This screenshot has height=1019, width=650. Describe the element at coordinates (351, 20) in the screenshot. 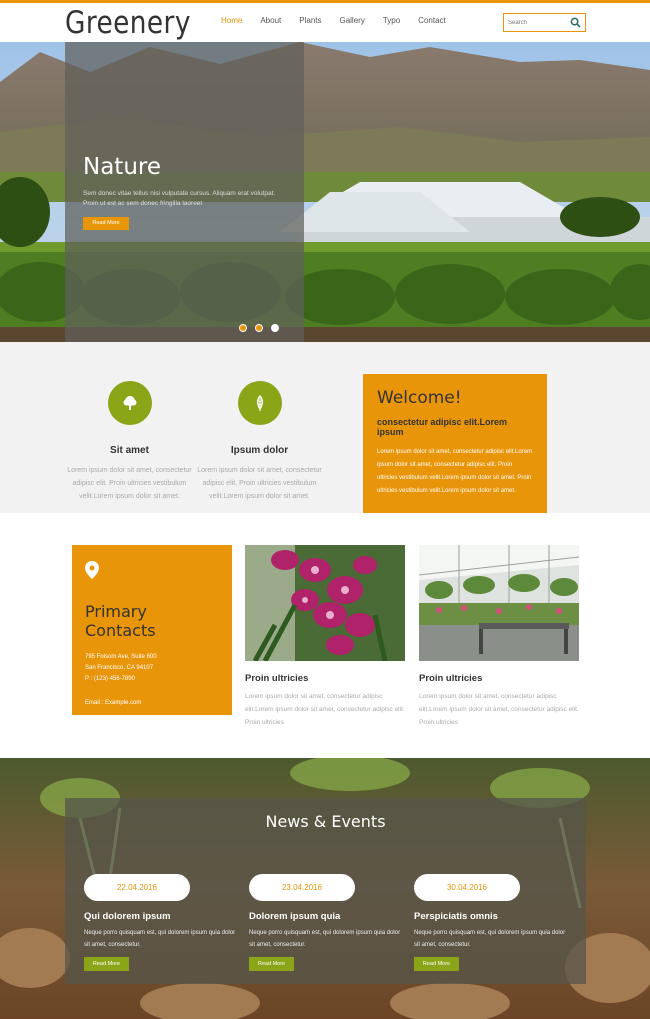

I see `nav-gallery: Gallery` at that location.